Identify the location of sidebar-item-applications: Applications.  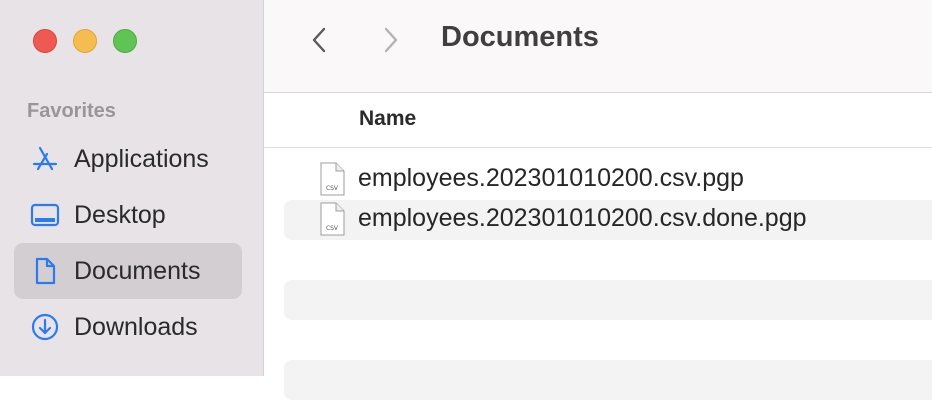
(128, 159).